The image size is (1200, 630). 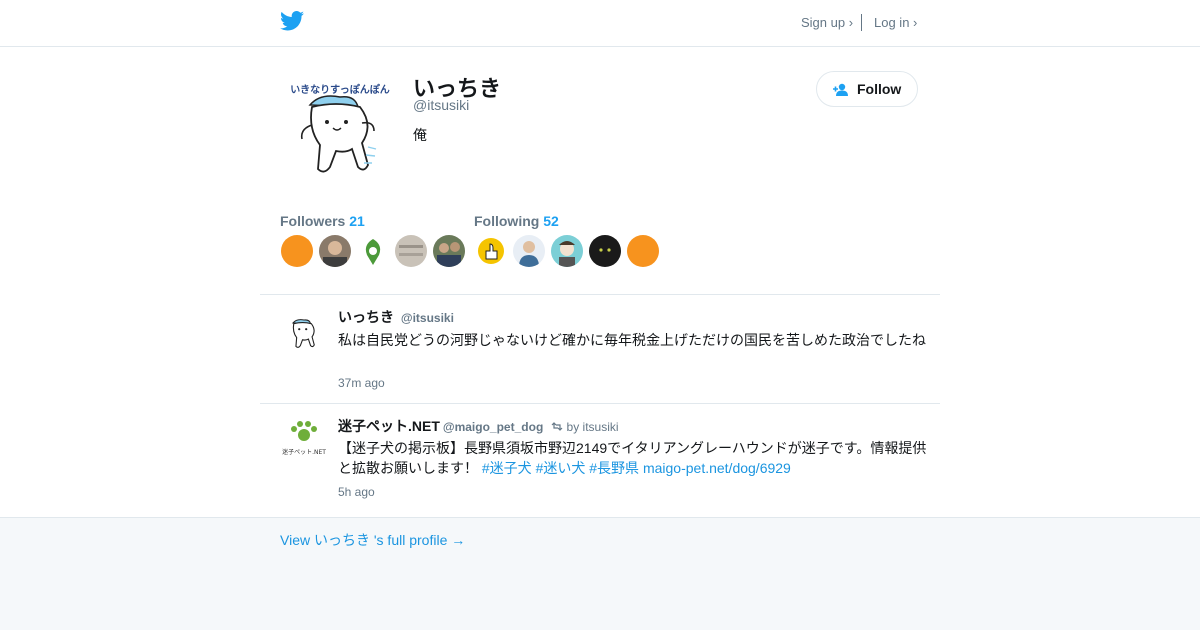 I want to click on follow-button: Follow, so click(x=867, y=89).